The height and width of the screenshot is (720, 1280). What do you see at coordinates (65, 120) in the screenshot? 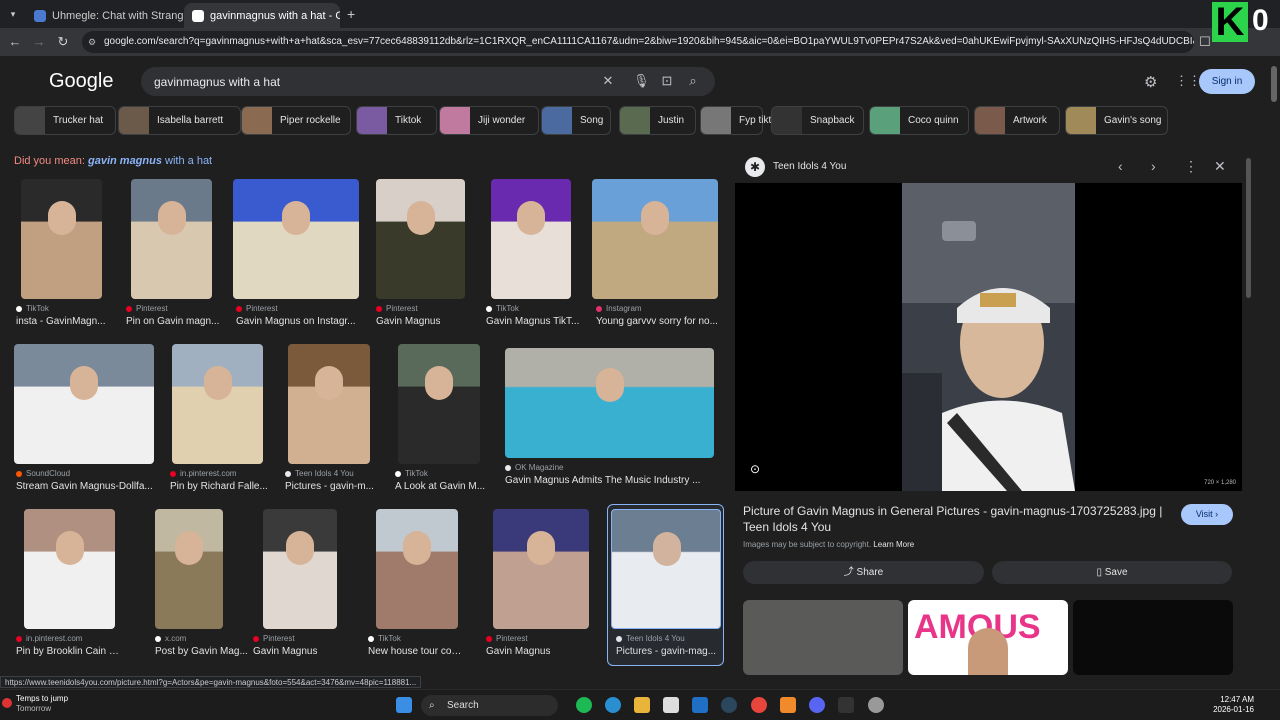
I see `search-chip: Trucker hat` at bounding box center [65, 120].